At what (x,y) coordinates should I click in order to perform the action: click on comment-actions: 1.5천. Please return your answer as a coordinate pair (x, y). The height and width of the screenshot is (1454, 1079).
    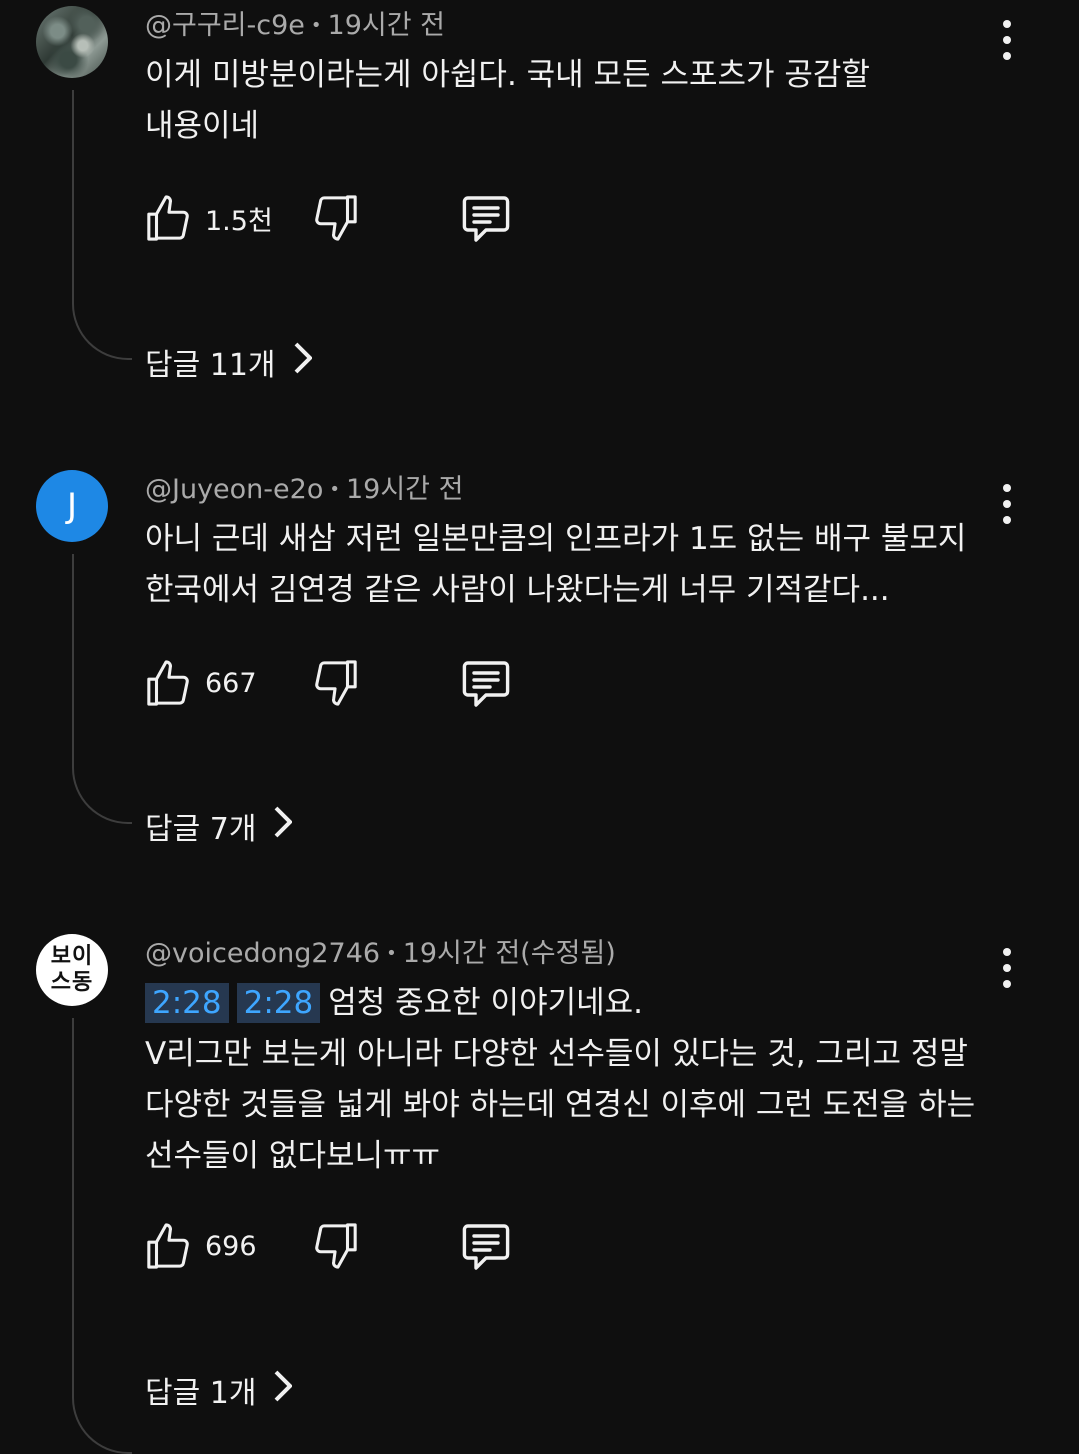
    Looking at the image, I should click on (345, 218).